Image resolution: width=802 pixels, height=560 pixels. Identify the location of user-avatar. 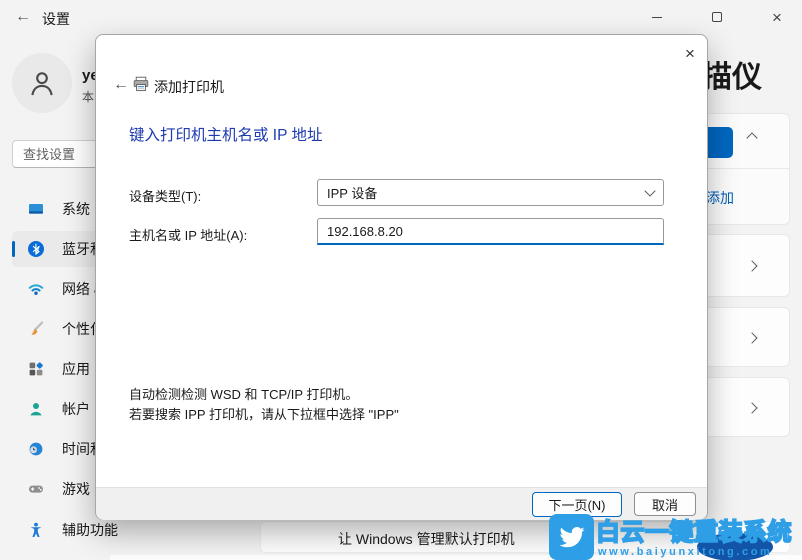
(42, 83).